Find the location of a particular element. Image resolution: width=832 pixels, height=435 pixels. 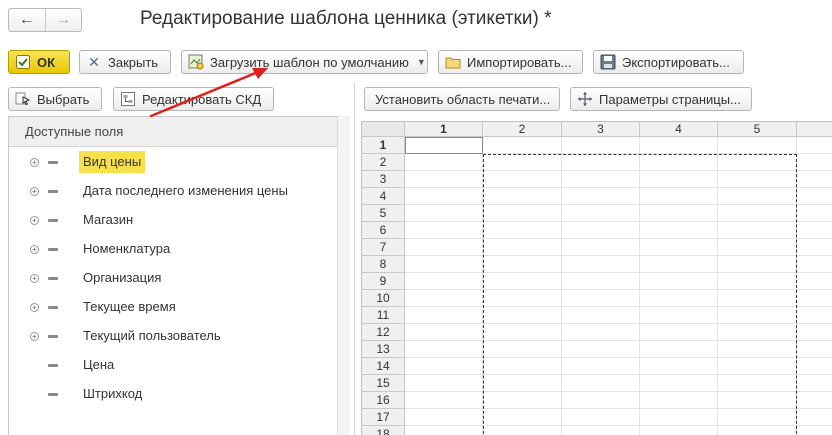

row-header: 6 is located at coordinates (383, 230).